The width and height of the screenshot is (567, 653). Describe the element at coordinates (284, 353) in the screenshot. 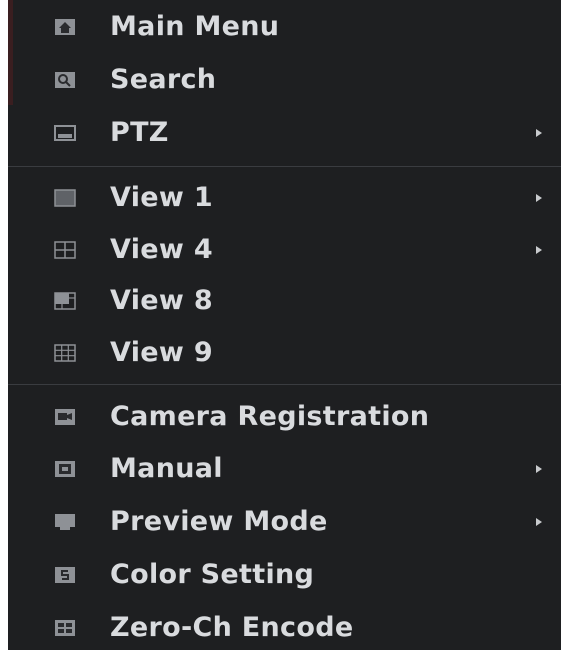

I see `menu-item-view-9: View 9` at that location.